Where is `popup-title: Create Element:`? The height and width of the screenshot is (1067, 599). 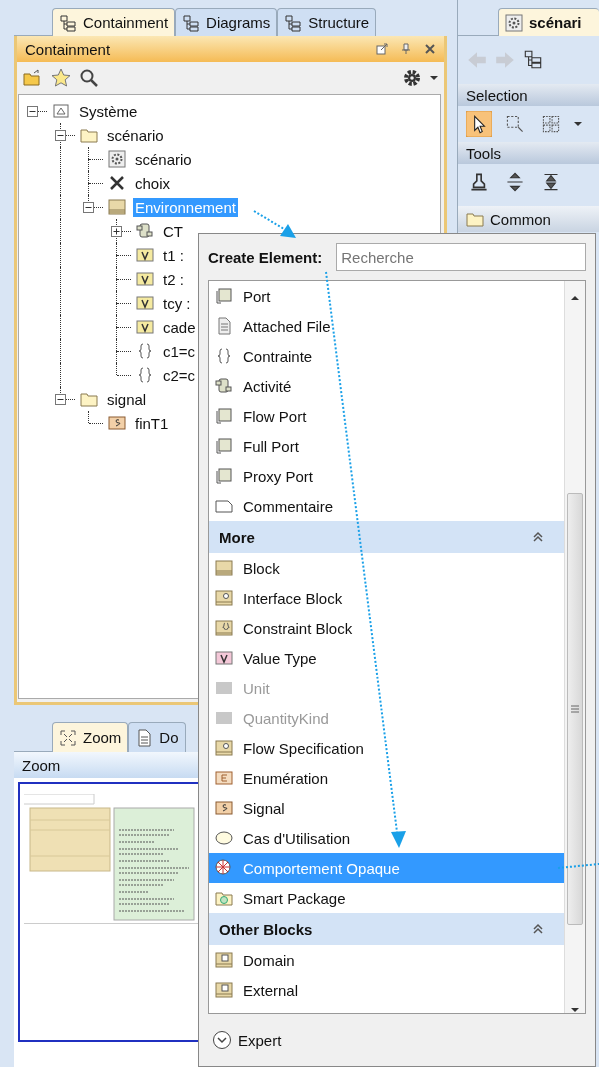 popup-title: Create Element: is located at coordinates (265, 257).